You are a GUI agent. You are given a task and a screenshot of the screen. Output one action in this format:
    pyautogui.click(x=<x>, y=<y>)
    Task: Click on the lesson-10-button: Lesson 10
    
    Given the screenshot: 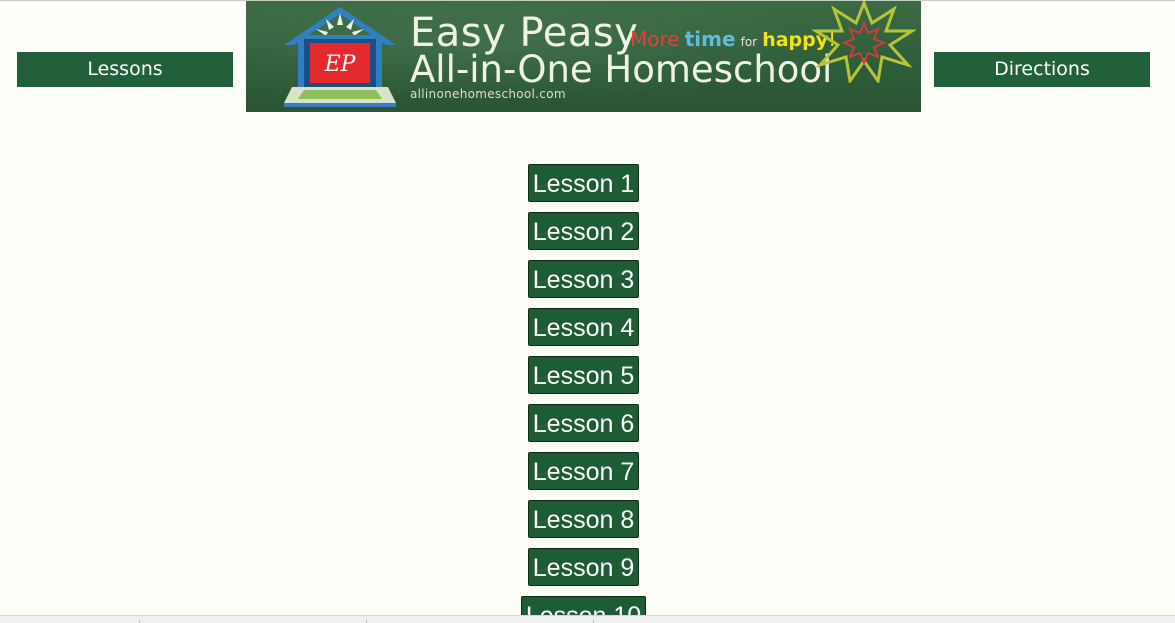 What is the action you would take?
    pyautogui.click(x=583, y=605)
    